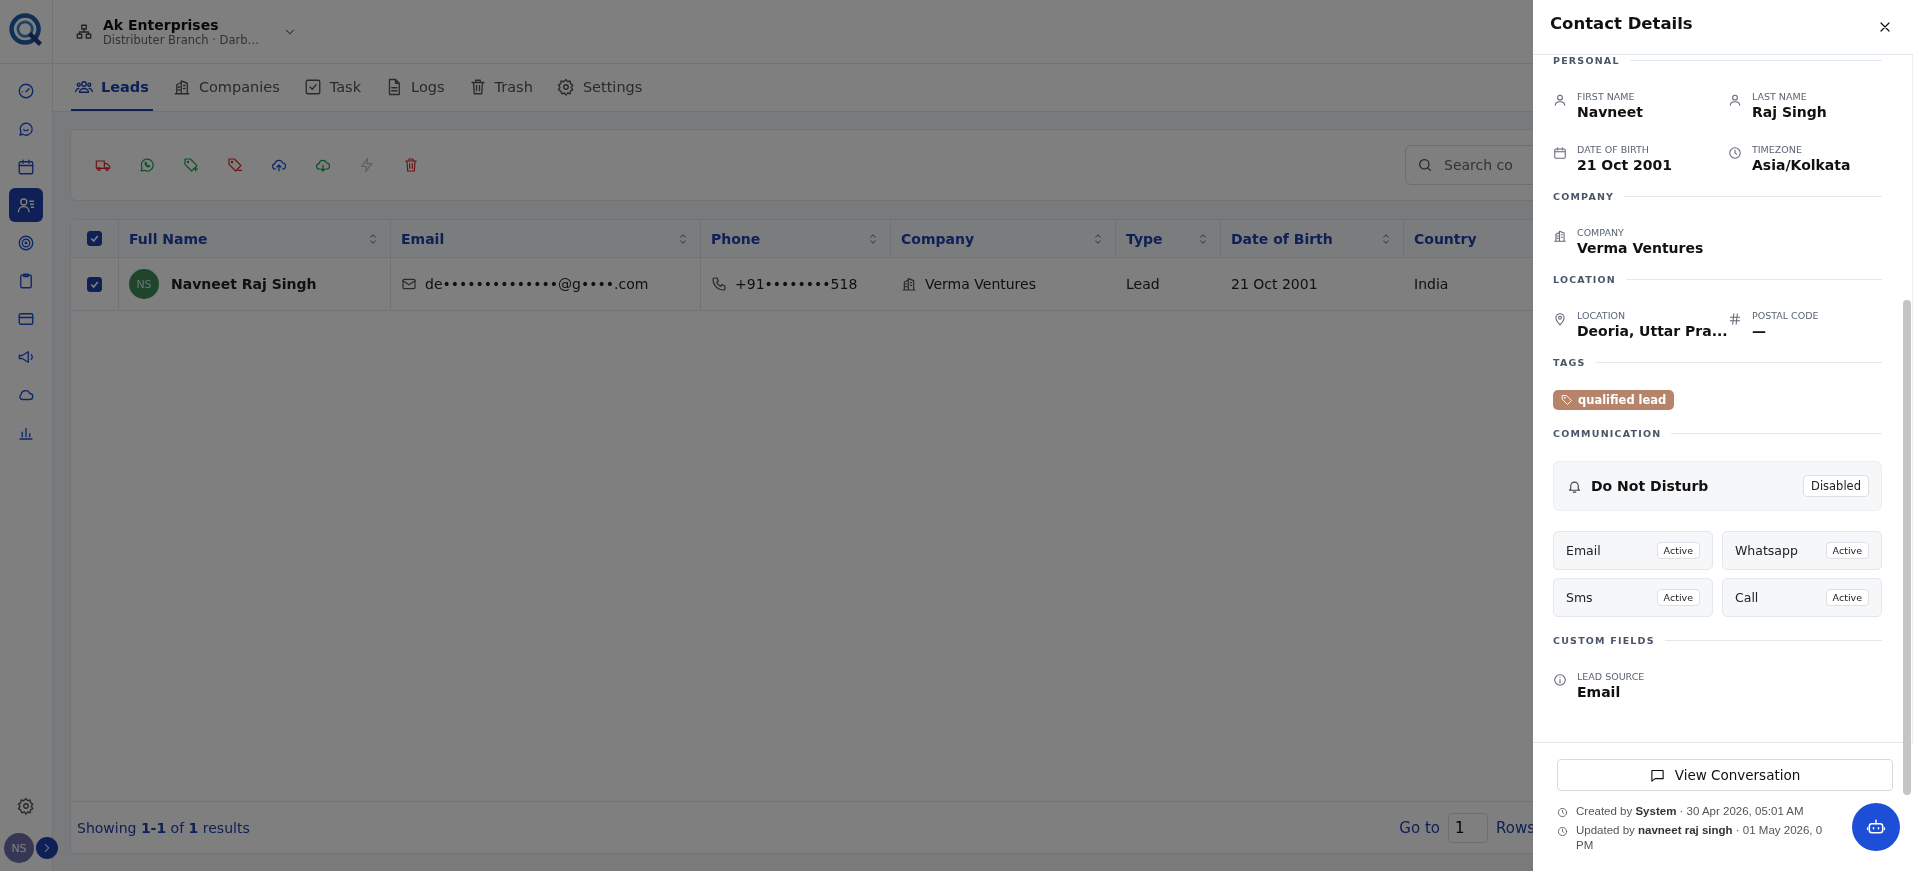  What do you see at coordinates (1657, 775) in the screenshot?
I see `message-icon` at bounding box center [1657, 775].